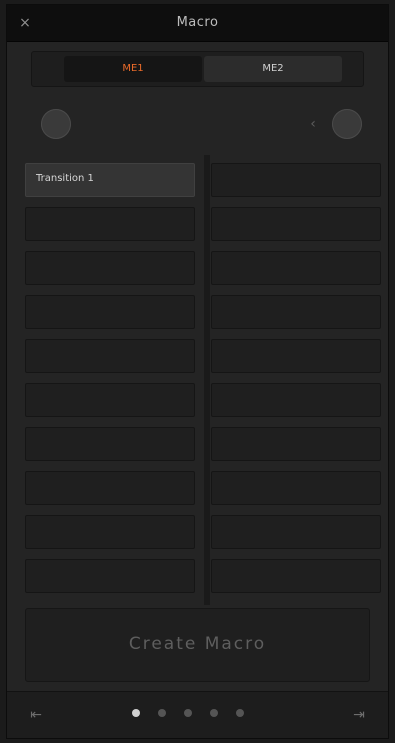 This screenshot has width=395, height=743. What do you see at coordinates (65, 178) in the screenshot?
I see `macro-slot-label: Transition 1` at bounding box center [65, 178].